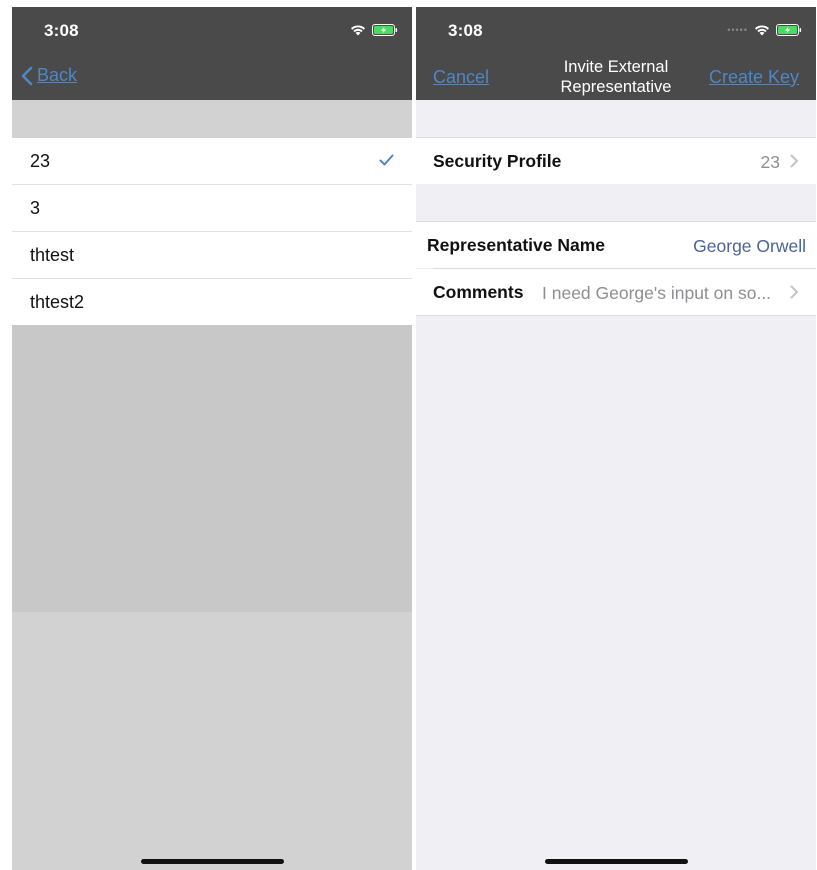 The width and height of the screenshot is (817, 870). Describe the element at coordinates (749, 246) in the screenshot. I see `representative-name-field: George Orwell` at that location.